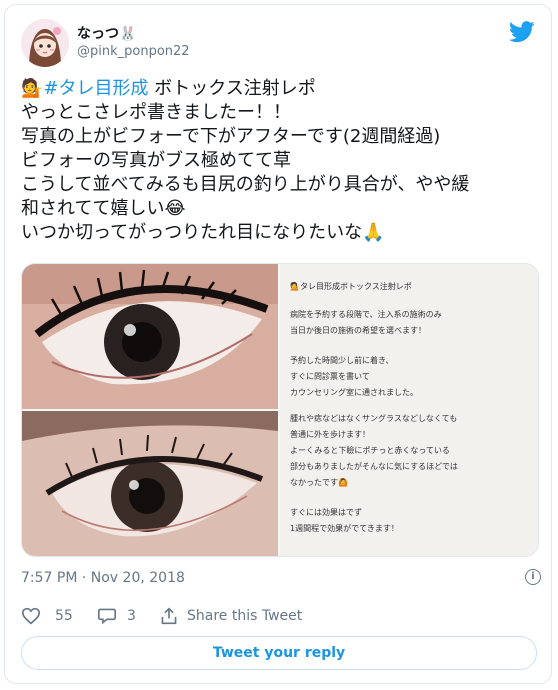  Describe the element at coordinates (64, 616) in the screenshot. I see `like-count: 55` at that location.